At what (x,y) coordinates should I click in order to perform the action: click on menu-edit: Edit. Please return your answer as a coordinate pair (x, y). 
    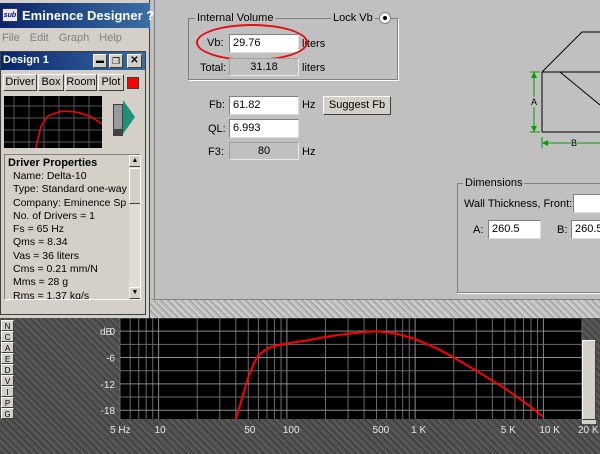
    Looking at the image, I should click on (39, 38).